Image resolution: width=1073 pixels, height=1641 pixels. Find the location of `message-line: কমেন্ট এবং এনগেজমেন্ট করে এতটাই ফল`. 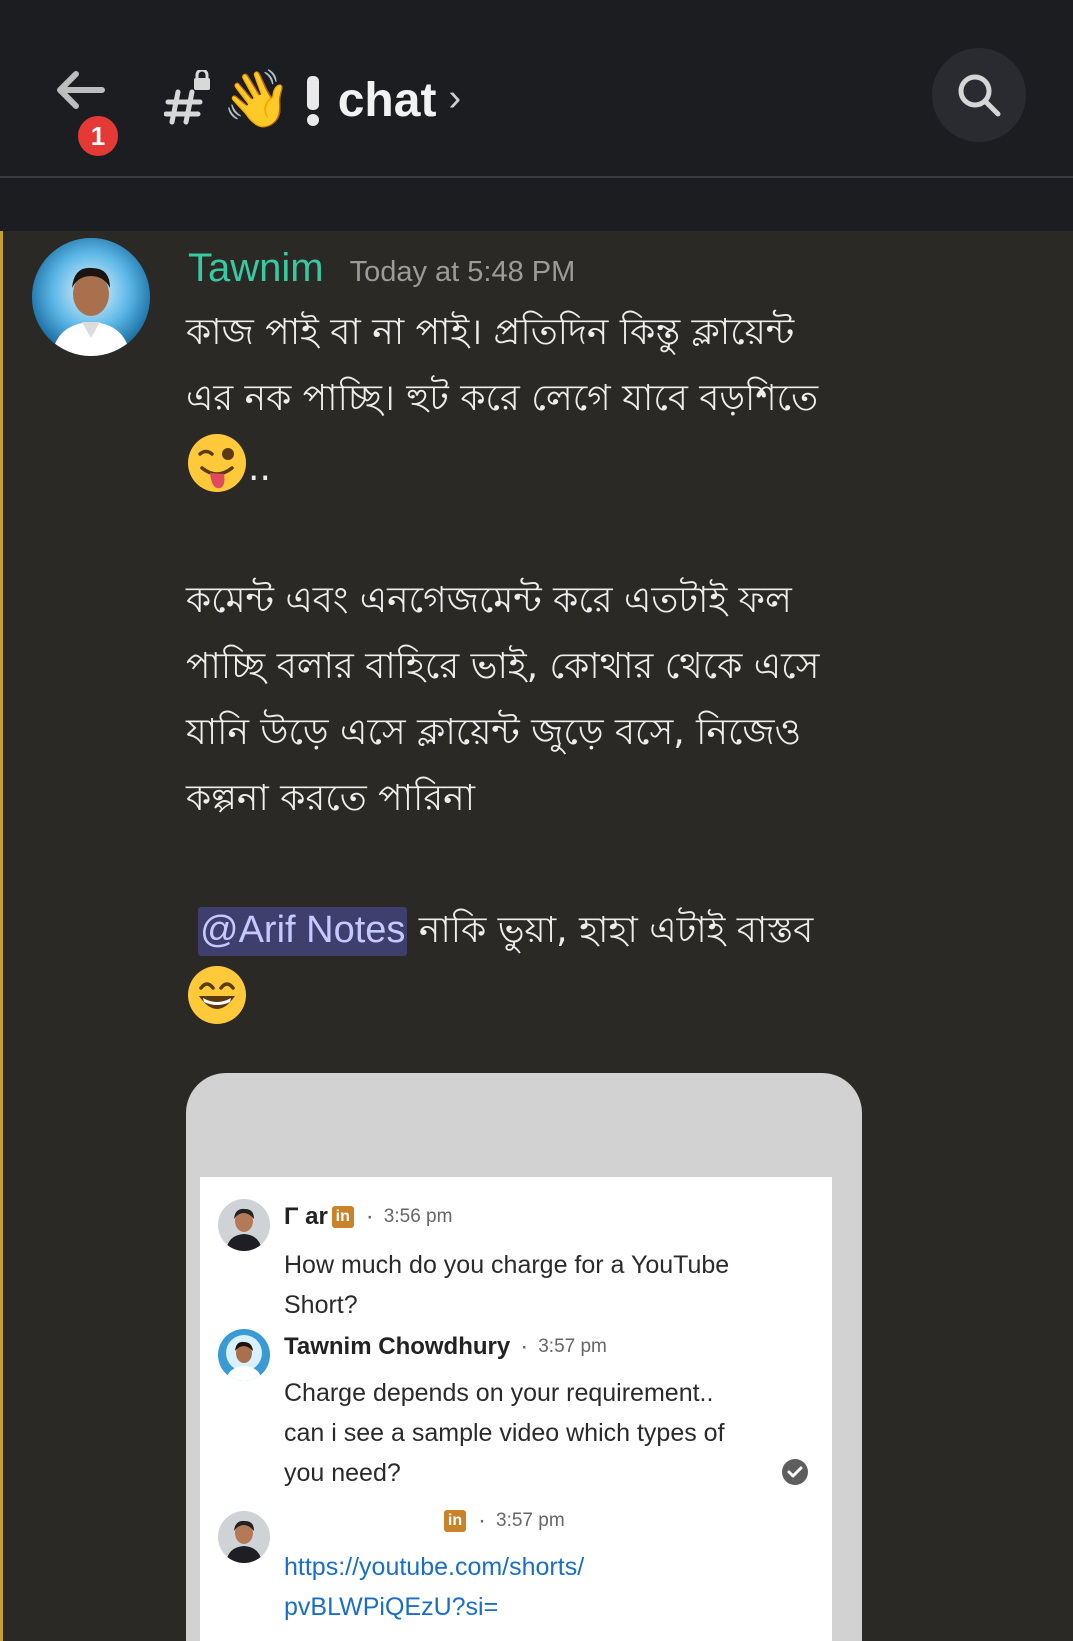

message-line: কমেন্ট এবং এনগেজমেন্ট করে এতটাই ফল is located at coordinates (489, 600).